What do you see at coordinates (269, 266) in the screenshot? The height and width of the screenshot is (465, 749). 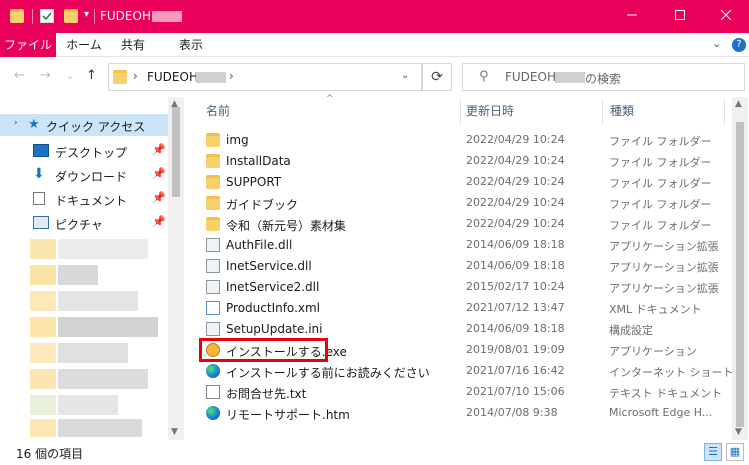 I see `file-name: InetService.dll` at bounding box center [269, 266].